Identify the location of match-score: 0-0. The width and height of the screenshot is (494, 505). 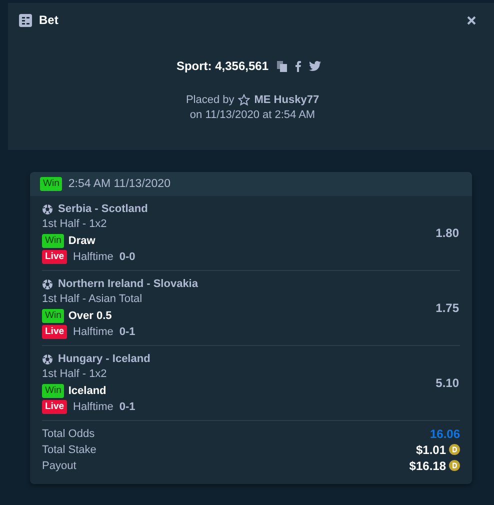
(127, 257).